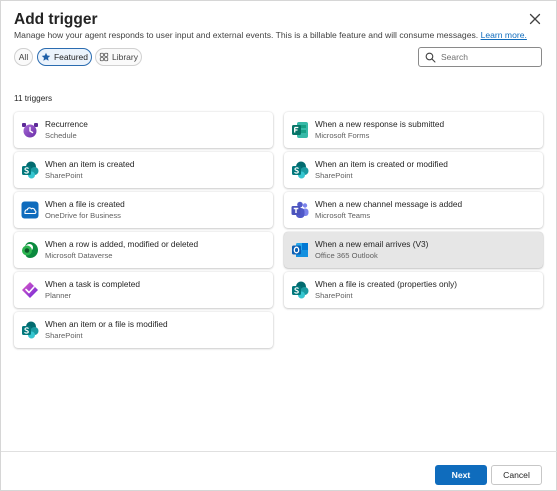 Image resolution: width=557 pixels, height=491 pixels. Describe the element at coordinates (343, 215) in the screenshot. I see `trigger-source: Microsoft Teams` at that location.